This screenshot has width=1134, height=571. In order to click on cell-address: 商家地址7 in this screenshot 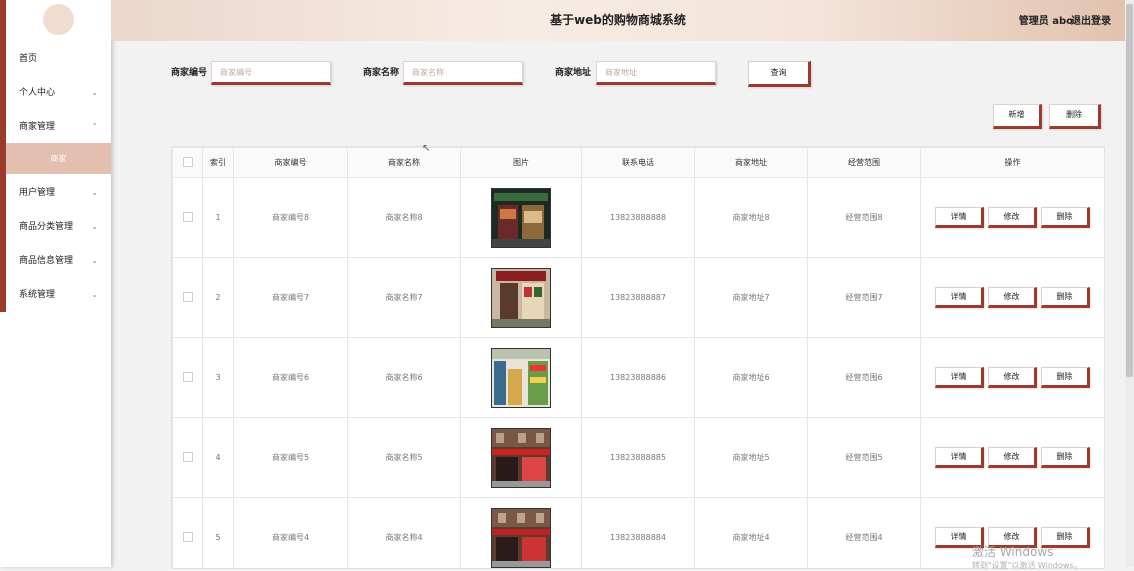, I will do `click(751, 297)`.